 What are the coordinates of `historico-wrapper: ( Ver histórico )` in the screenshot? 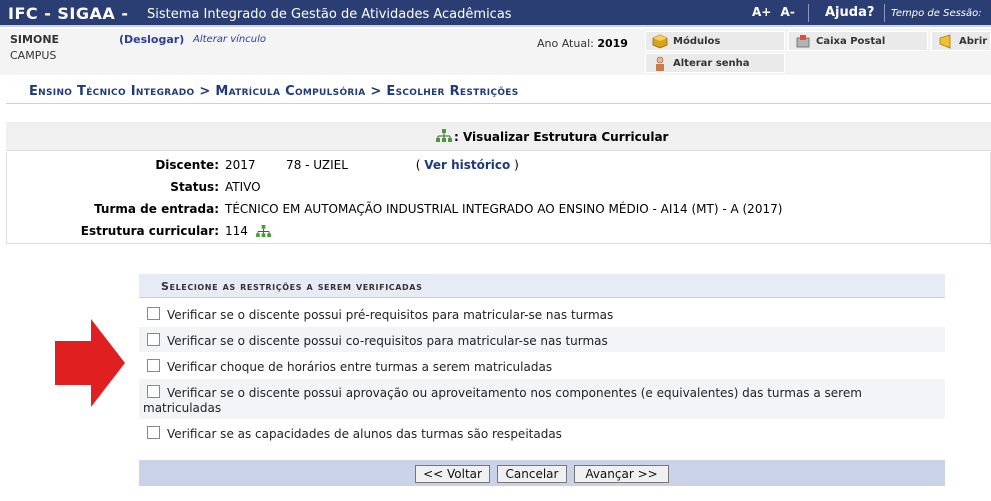 It's located at (467, 165).